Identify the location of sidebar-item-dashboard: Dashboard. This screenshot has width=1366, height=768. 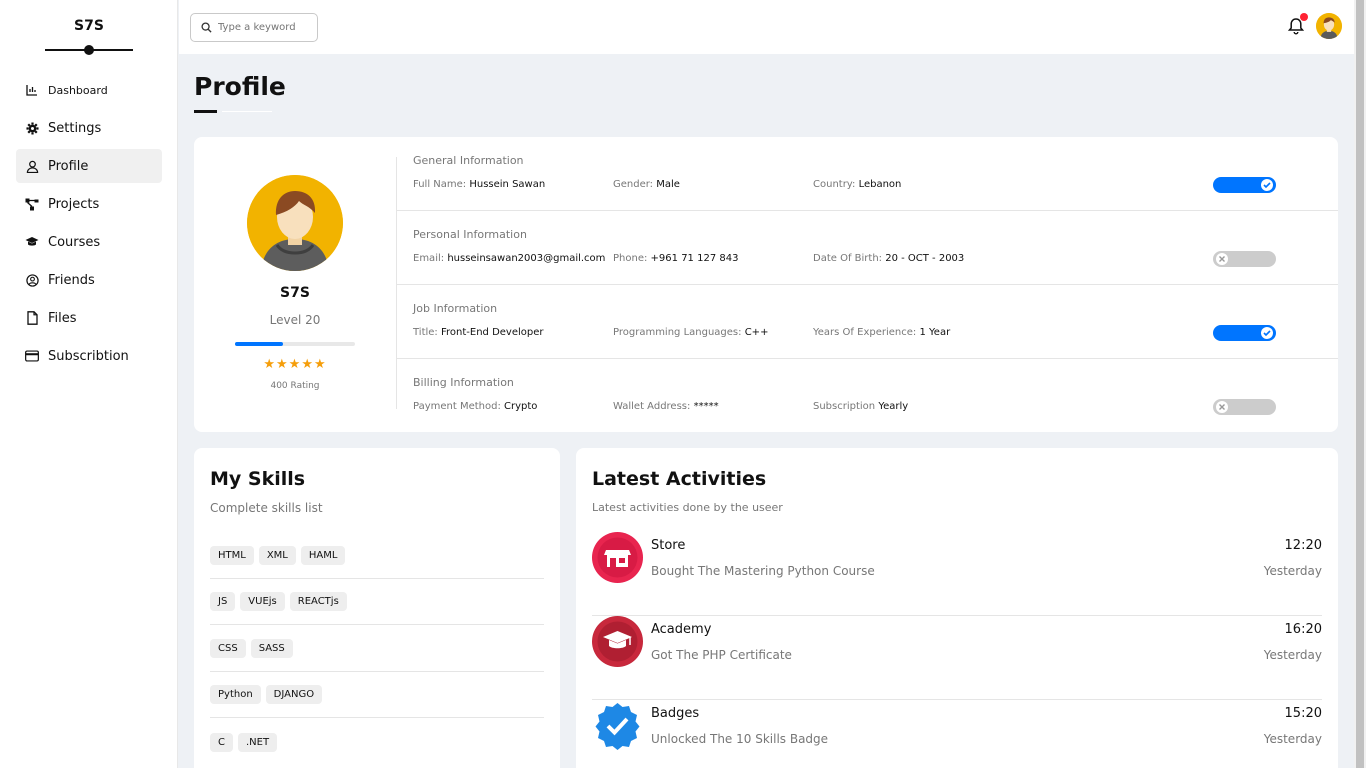
(89, 90).